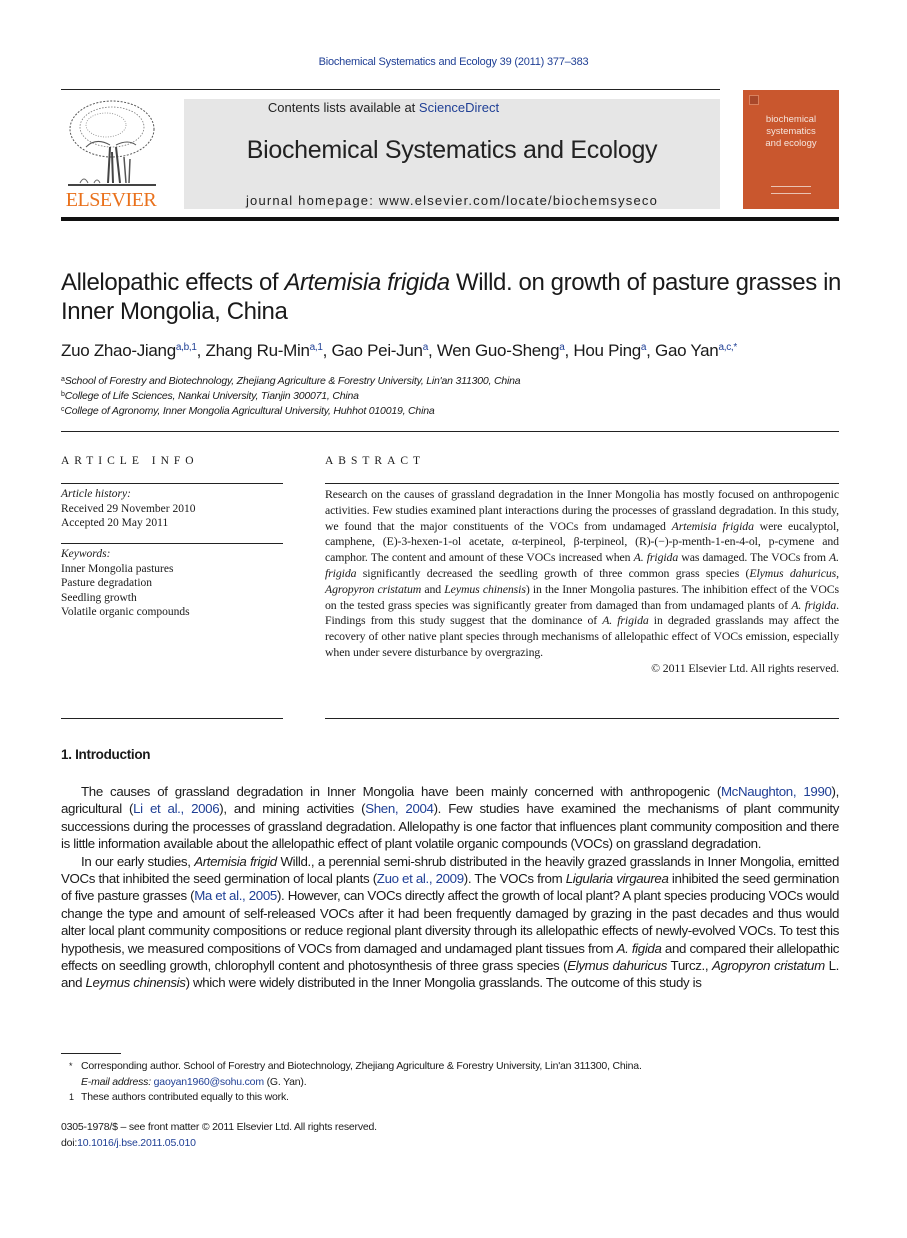  Describe the element at coordinates (399, 808) in the screenshot. I see `citation-link: Shen, 2004` at that location.